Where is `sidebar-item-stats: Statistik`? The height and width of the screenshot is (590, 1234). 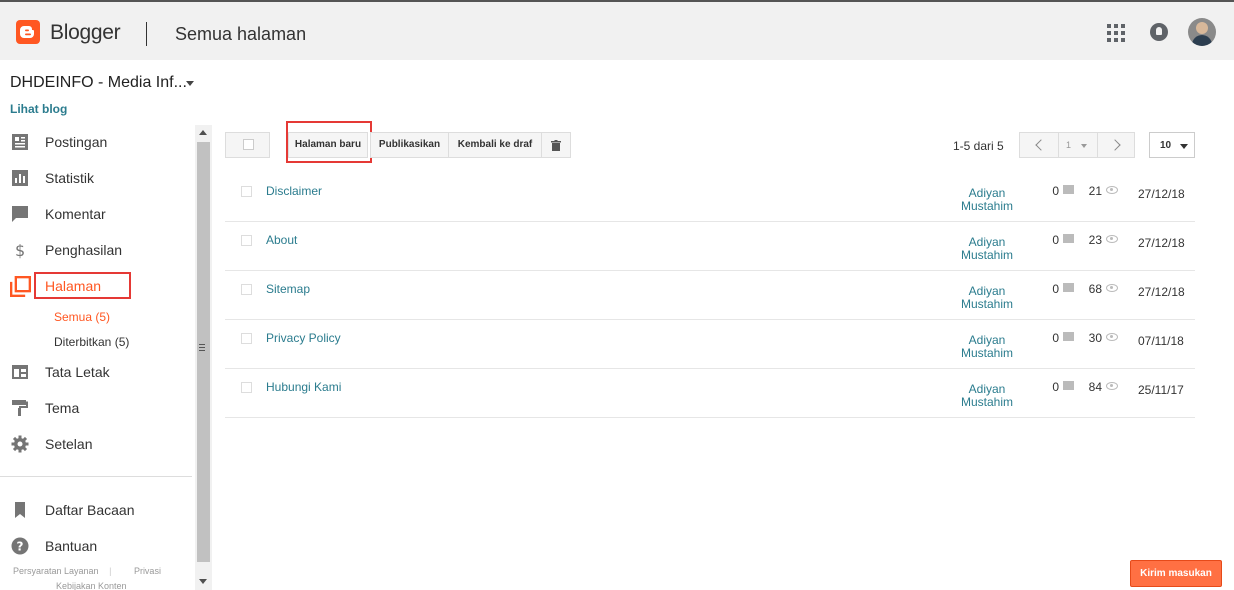
sidebar-item-stats: Statistik is located at coordinates (96, 178).